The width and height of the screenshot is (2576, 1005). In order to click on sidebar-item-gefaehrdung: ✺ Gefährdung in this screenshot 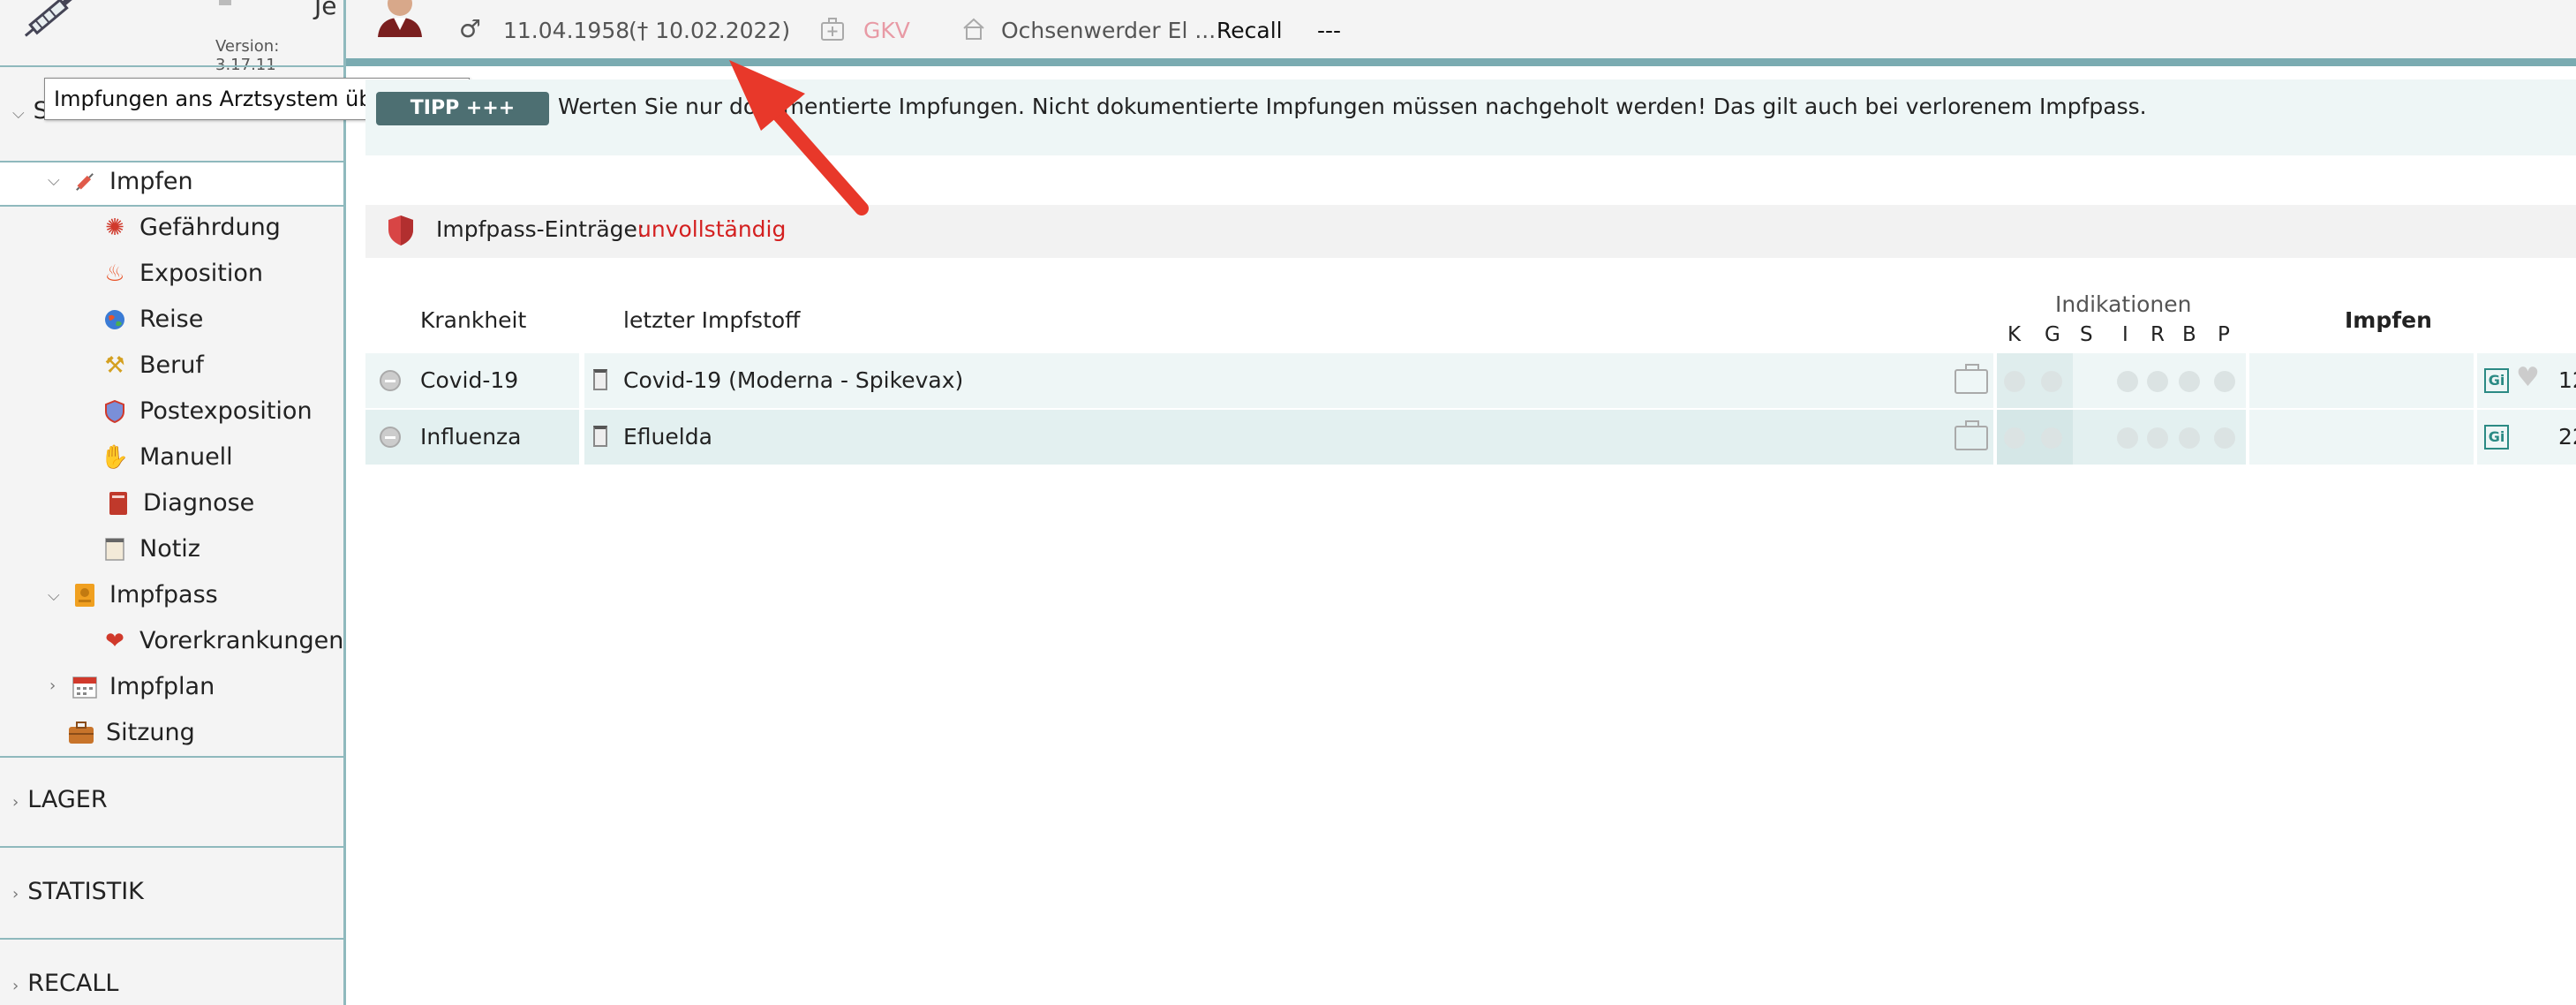, I will do `click(191, 228)`.